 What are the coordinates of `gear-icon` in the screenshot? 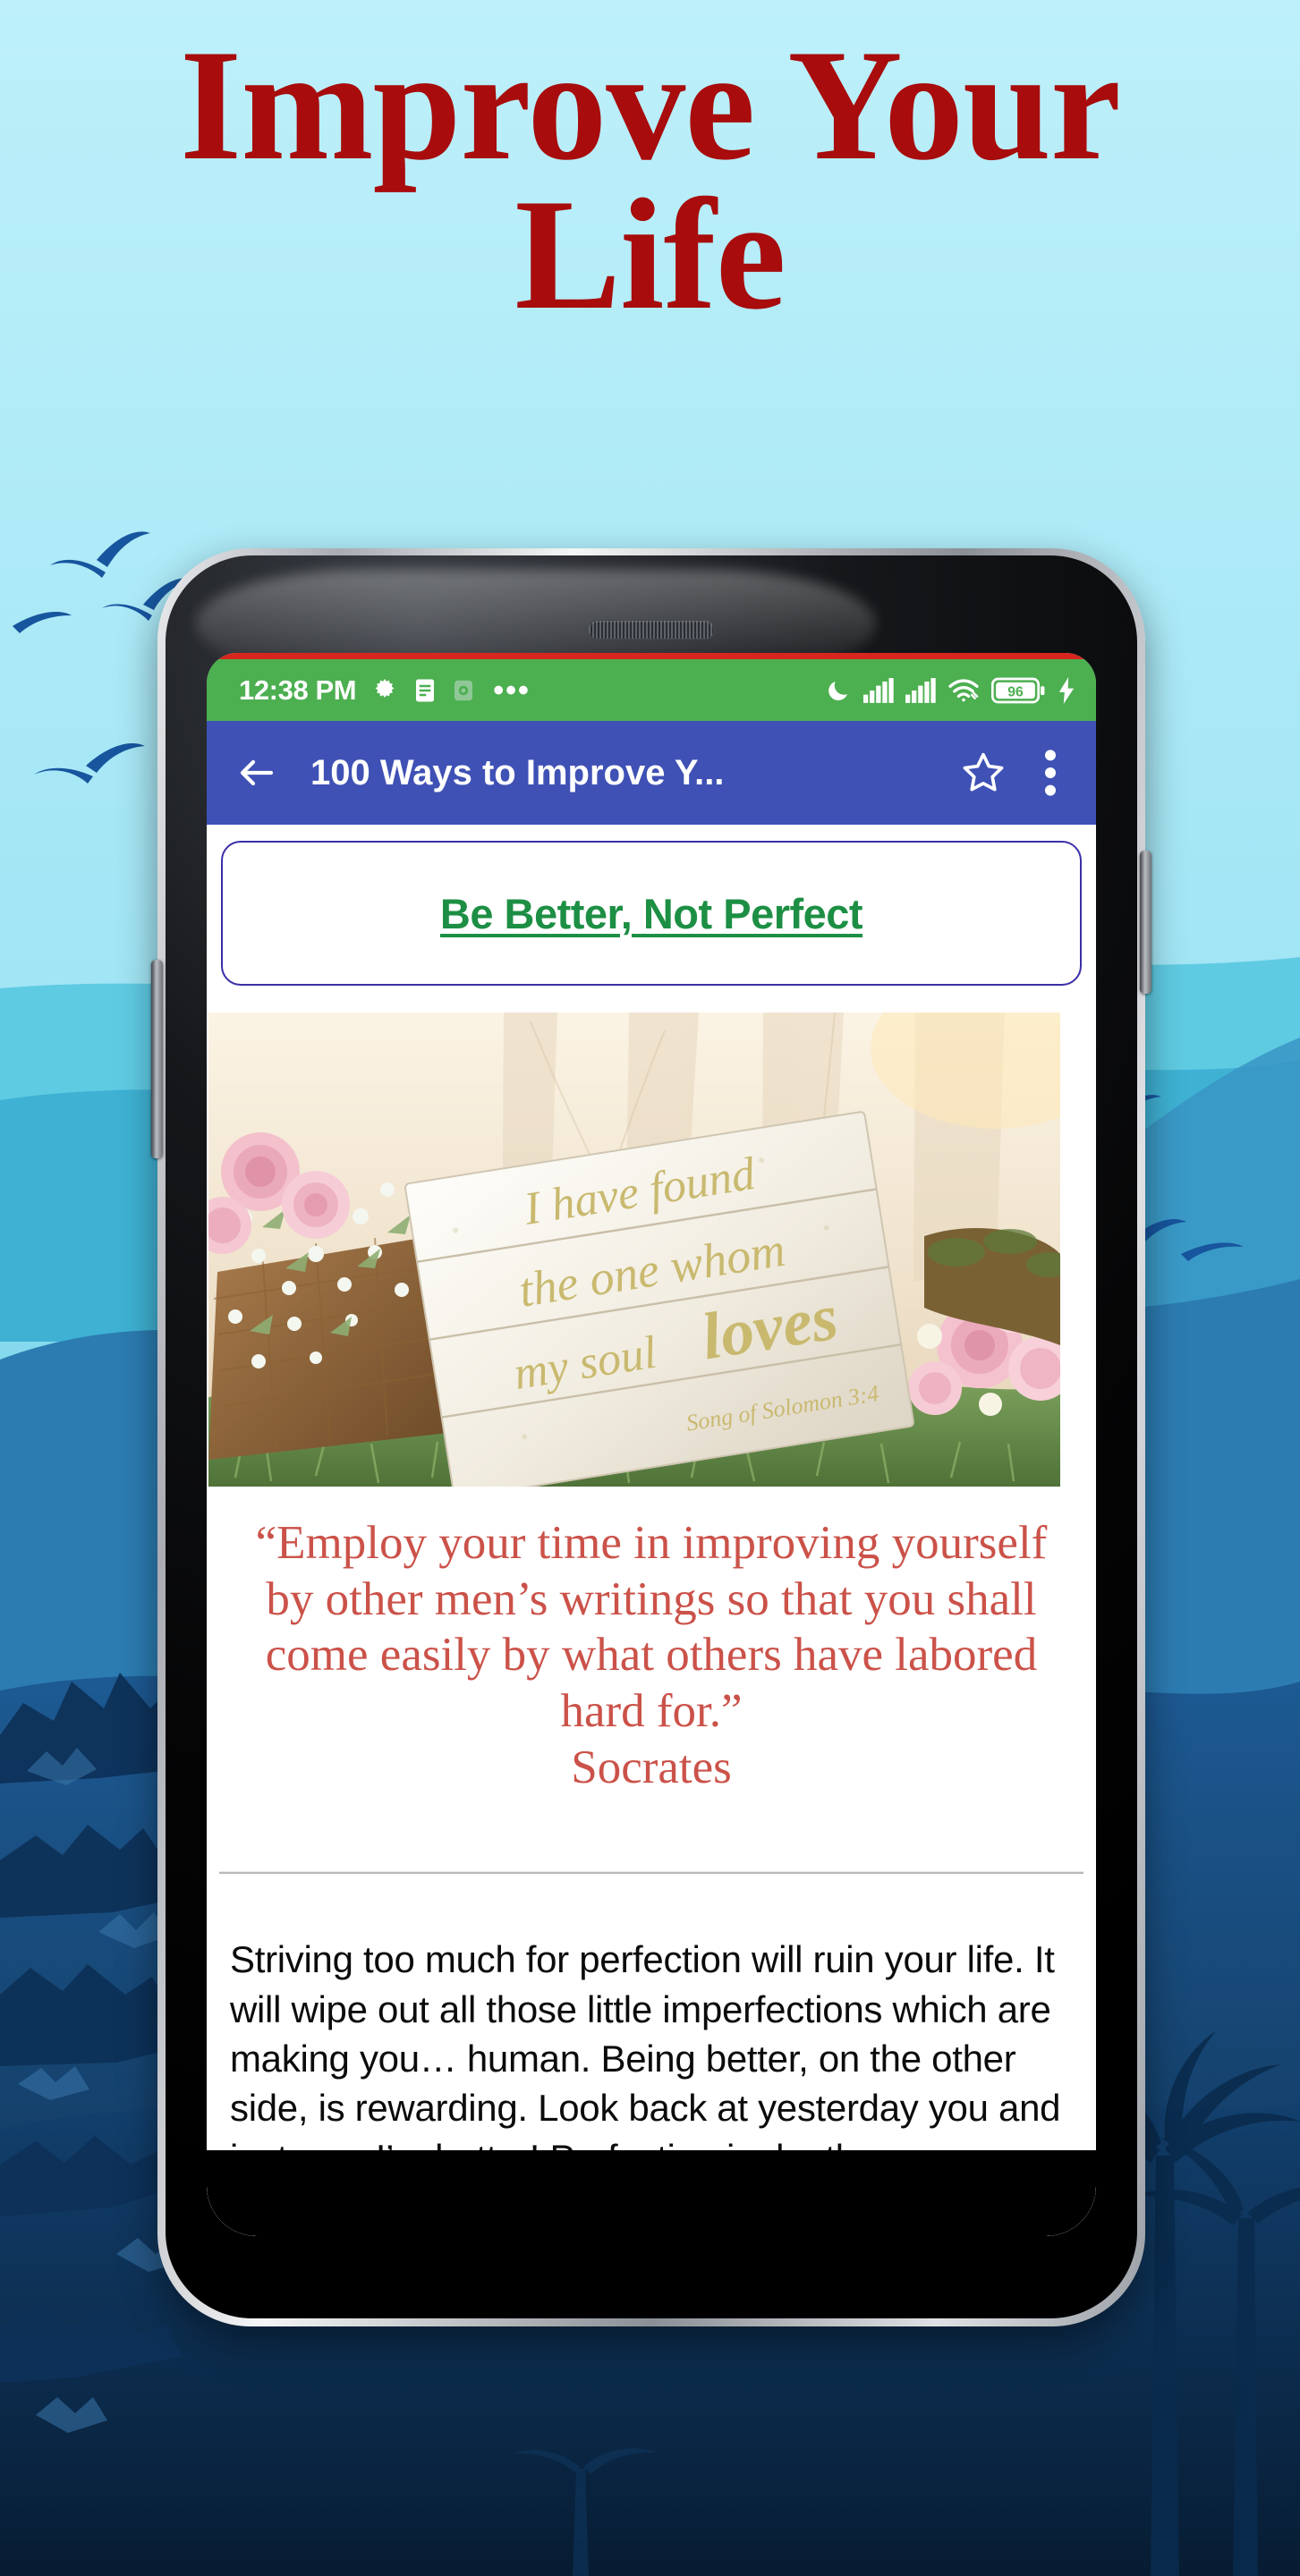 It's located at (384, 690).